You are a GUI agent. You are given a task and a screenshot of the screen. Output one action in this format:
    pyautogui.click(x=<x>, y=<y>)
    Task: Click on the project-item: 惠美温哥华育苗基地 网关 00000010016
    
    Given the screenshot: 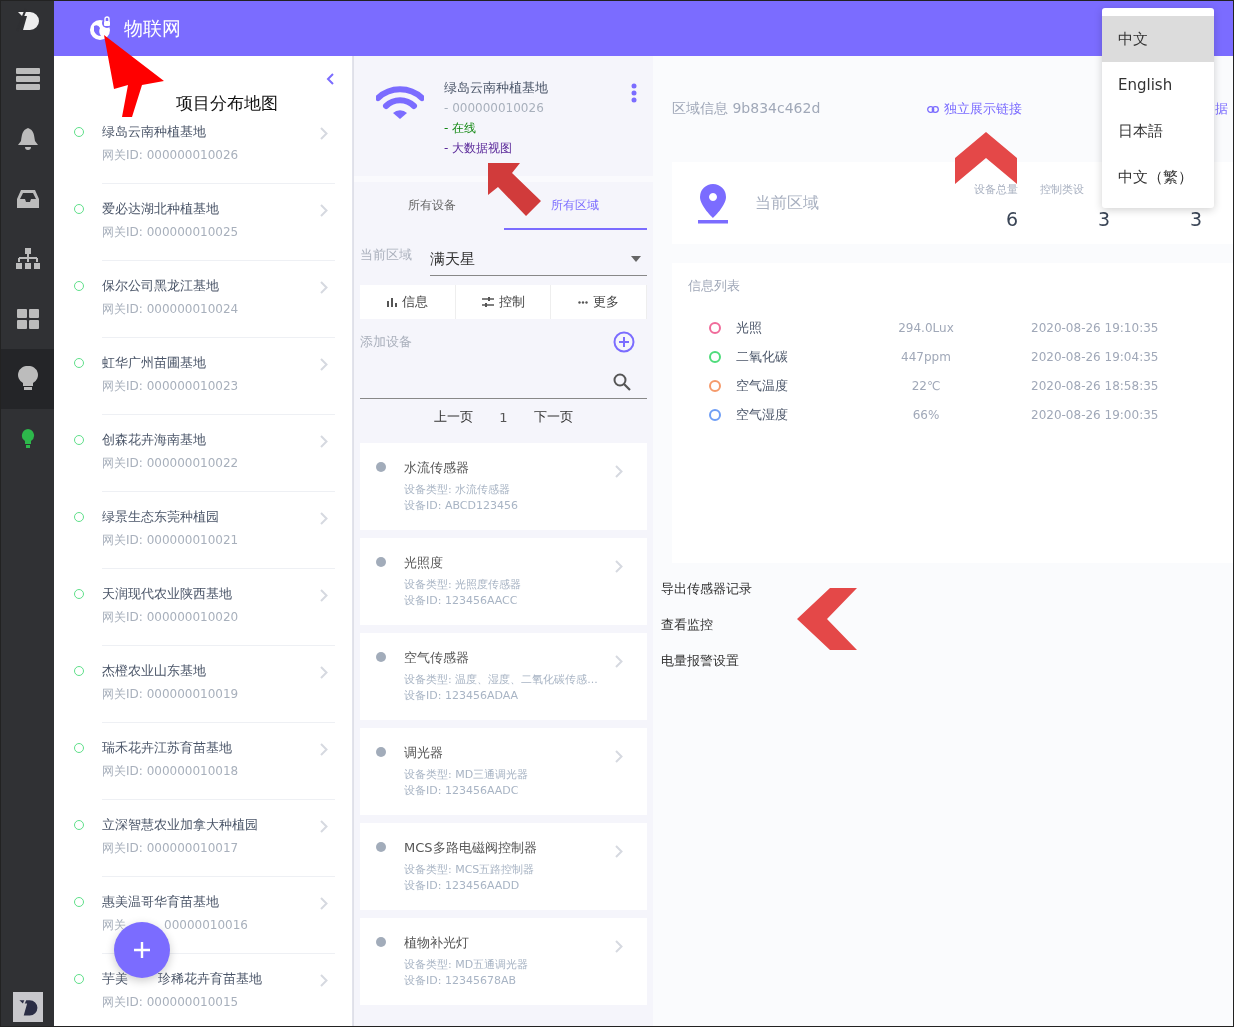 What is the action you would take?
    pyautogui.click(x=203, y=915)
    